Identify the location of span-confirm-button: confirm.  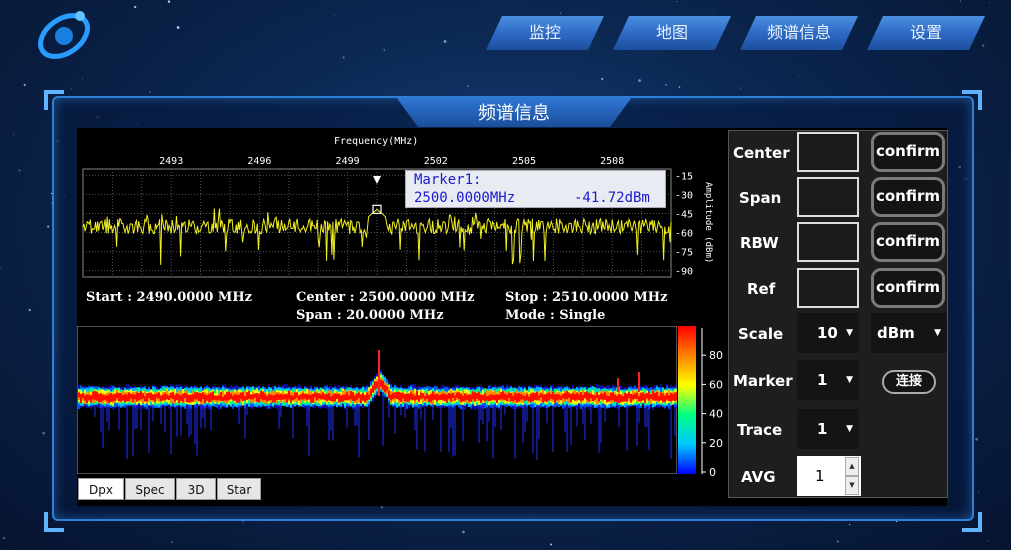
(908, 197).